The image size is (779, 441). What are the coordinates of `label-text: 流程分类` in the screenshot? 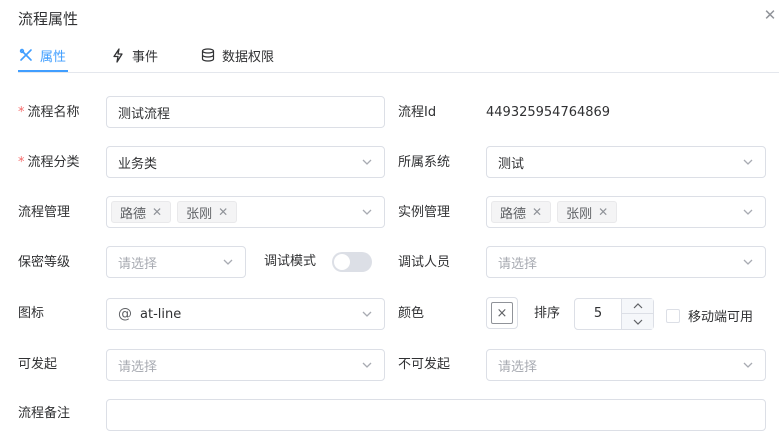 It's located at (53, 162).